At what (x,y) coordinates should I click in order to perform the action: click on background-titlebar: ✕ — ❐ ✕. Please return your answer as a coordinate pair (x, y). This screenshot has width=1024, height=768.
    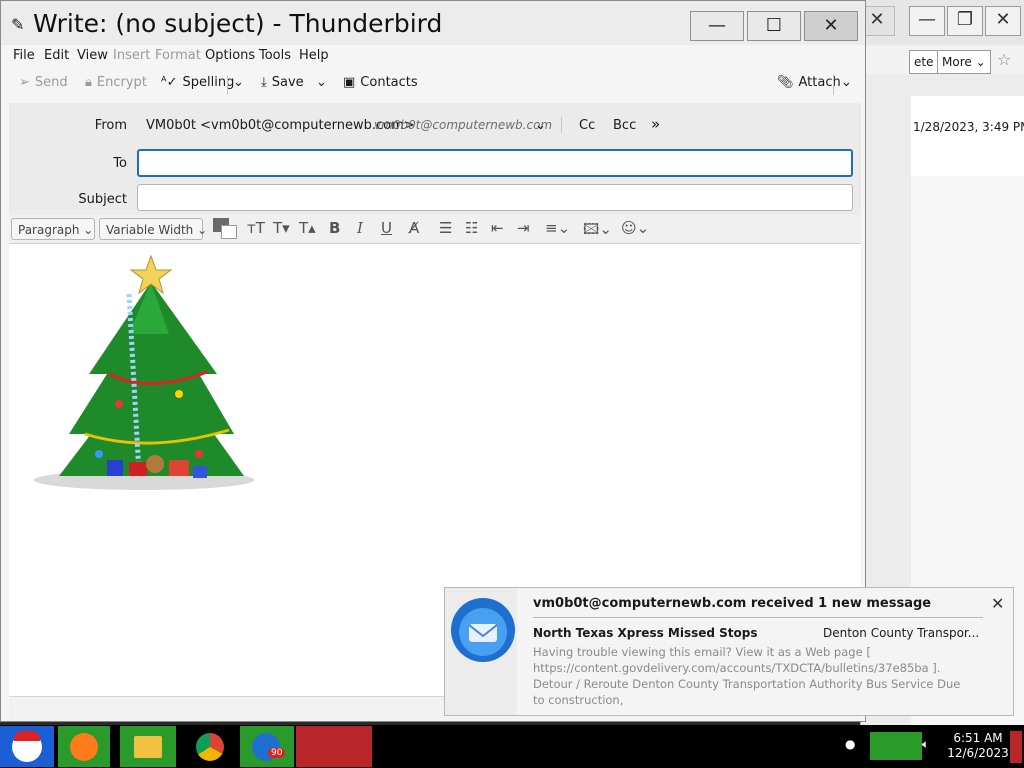
    Looking at the image, I should click on (941, 22).